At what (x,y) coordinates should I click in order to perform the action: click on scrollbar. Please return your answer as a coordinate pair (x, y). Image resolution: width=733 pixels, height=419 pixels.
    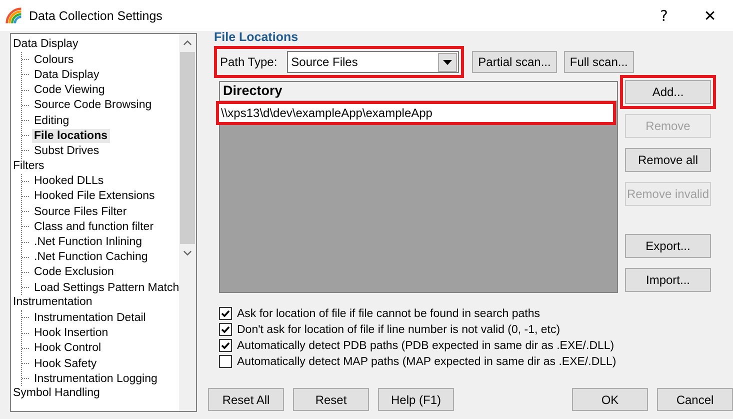
    Looking at the image, I should click on (187, 222).